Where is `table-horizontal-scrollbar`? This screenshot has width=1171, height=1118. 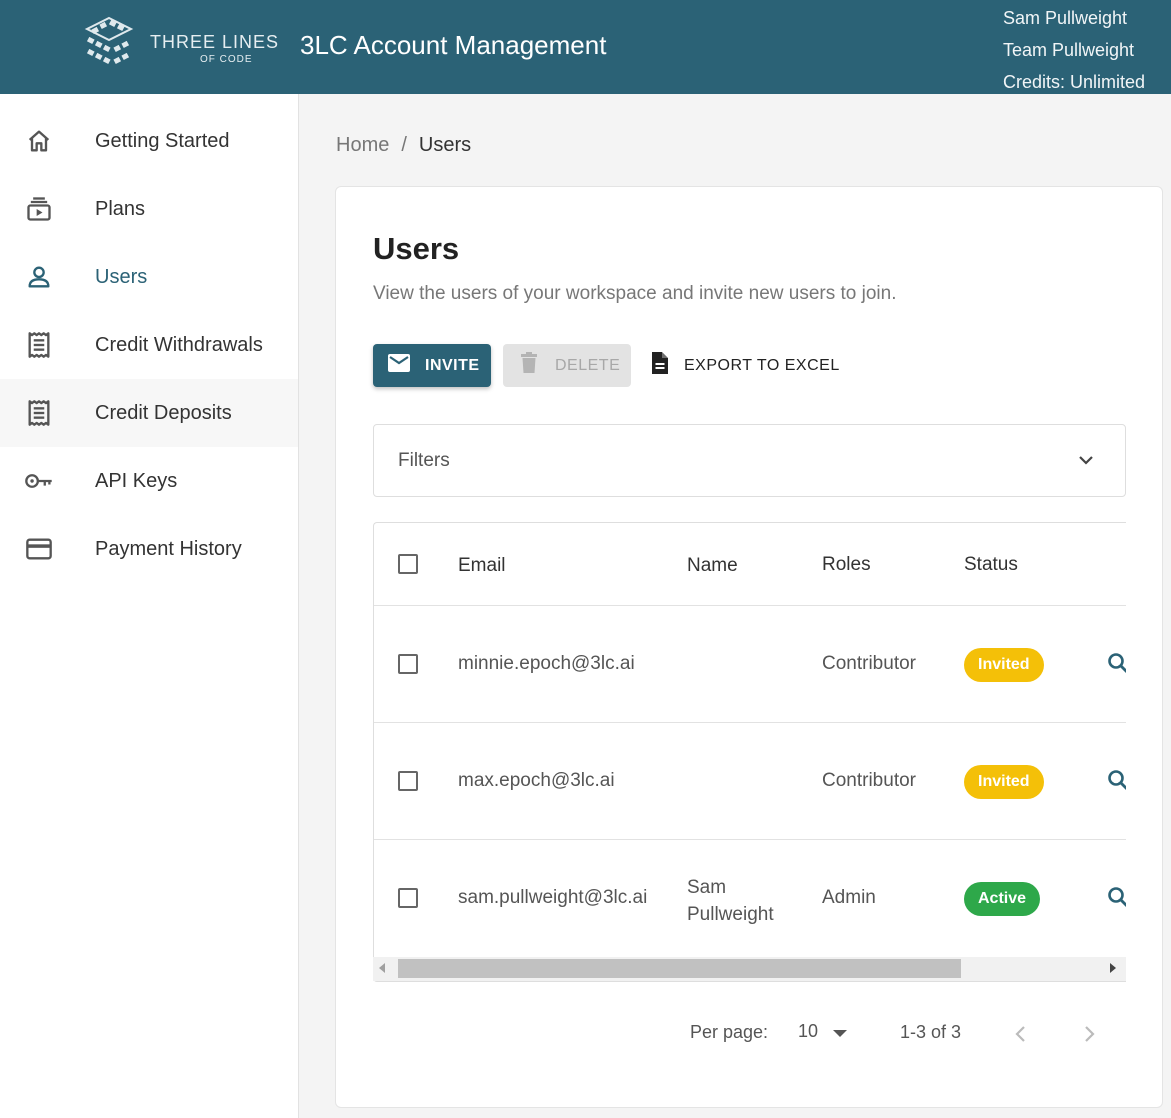 table-horizontal-scrollbar is located at coordinates (749, 969).